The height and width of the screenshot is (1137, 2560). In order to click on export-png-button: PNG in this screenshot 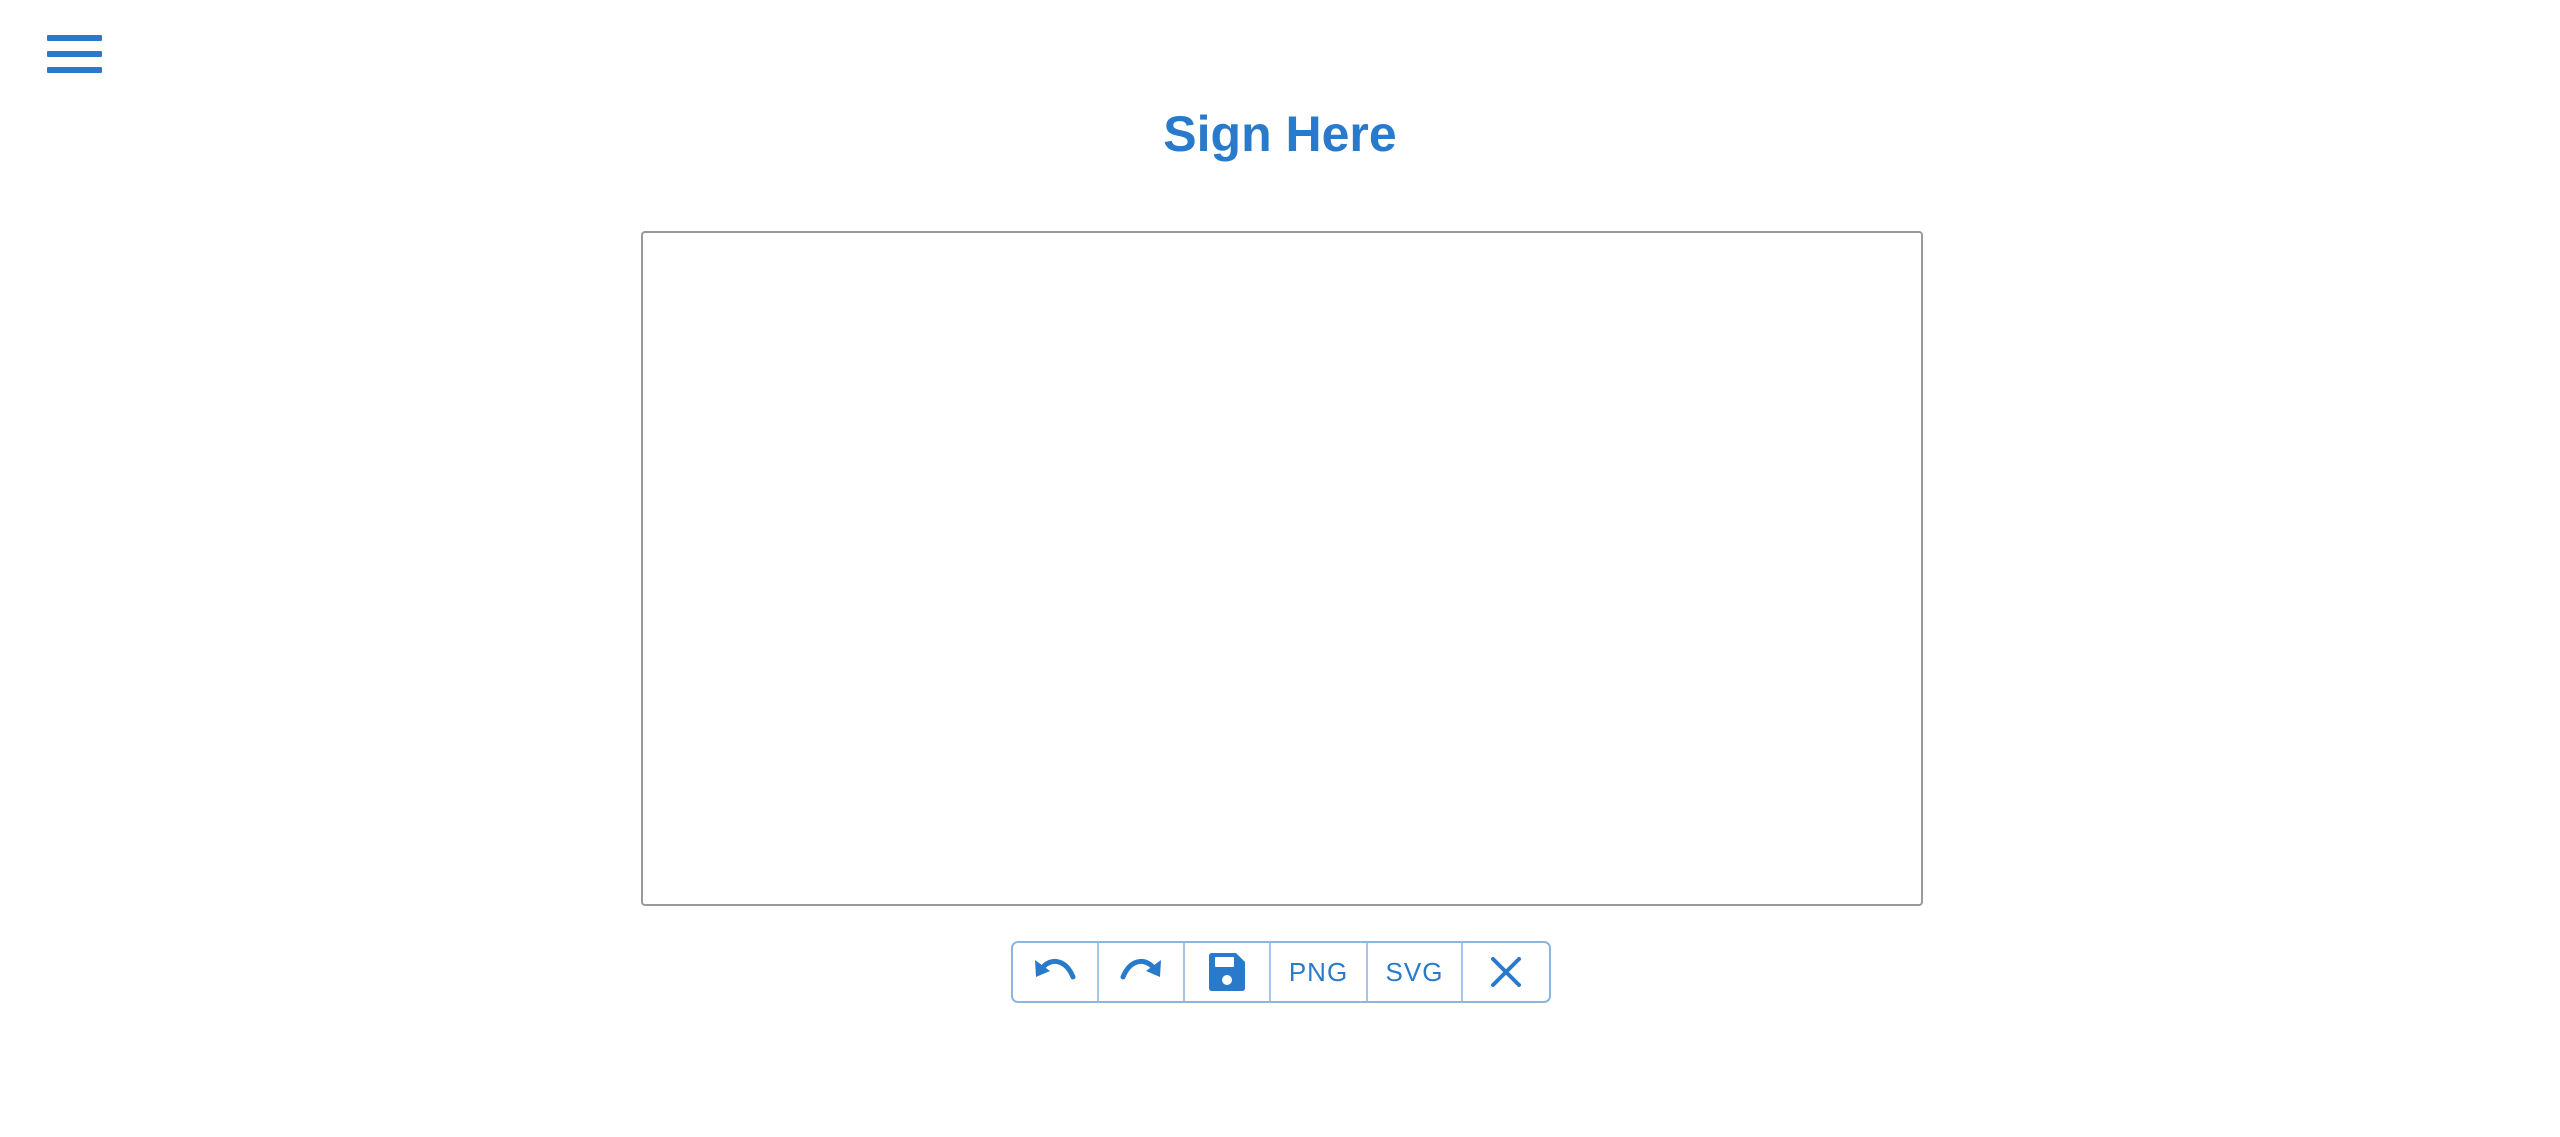, I will do `click(1319, 972)`.